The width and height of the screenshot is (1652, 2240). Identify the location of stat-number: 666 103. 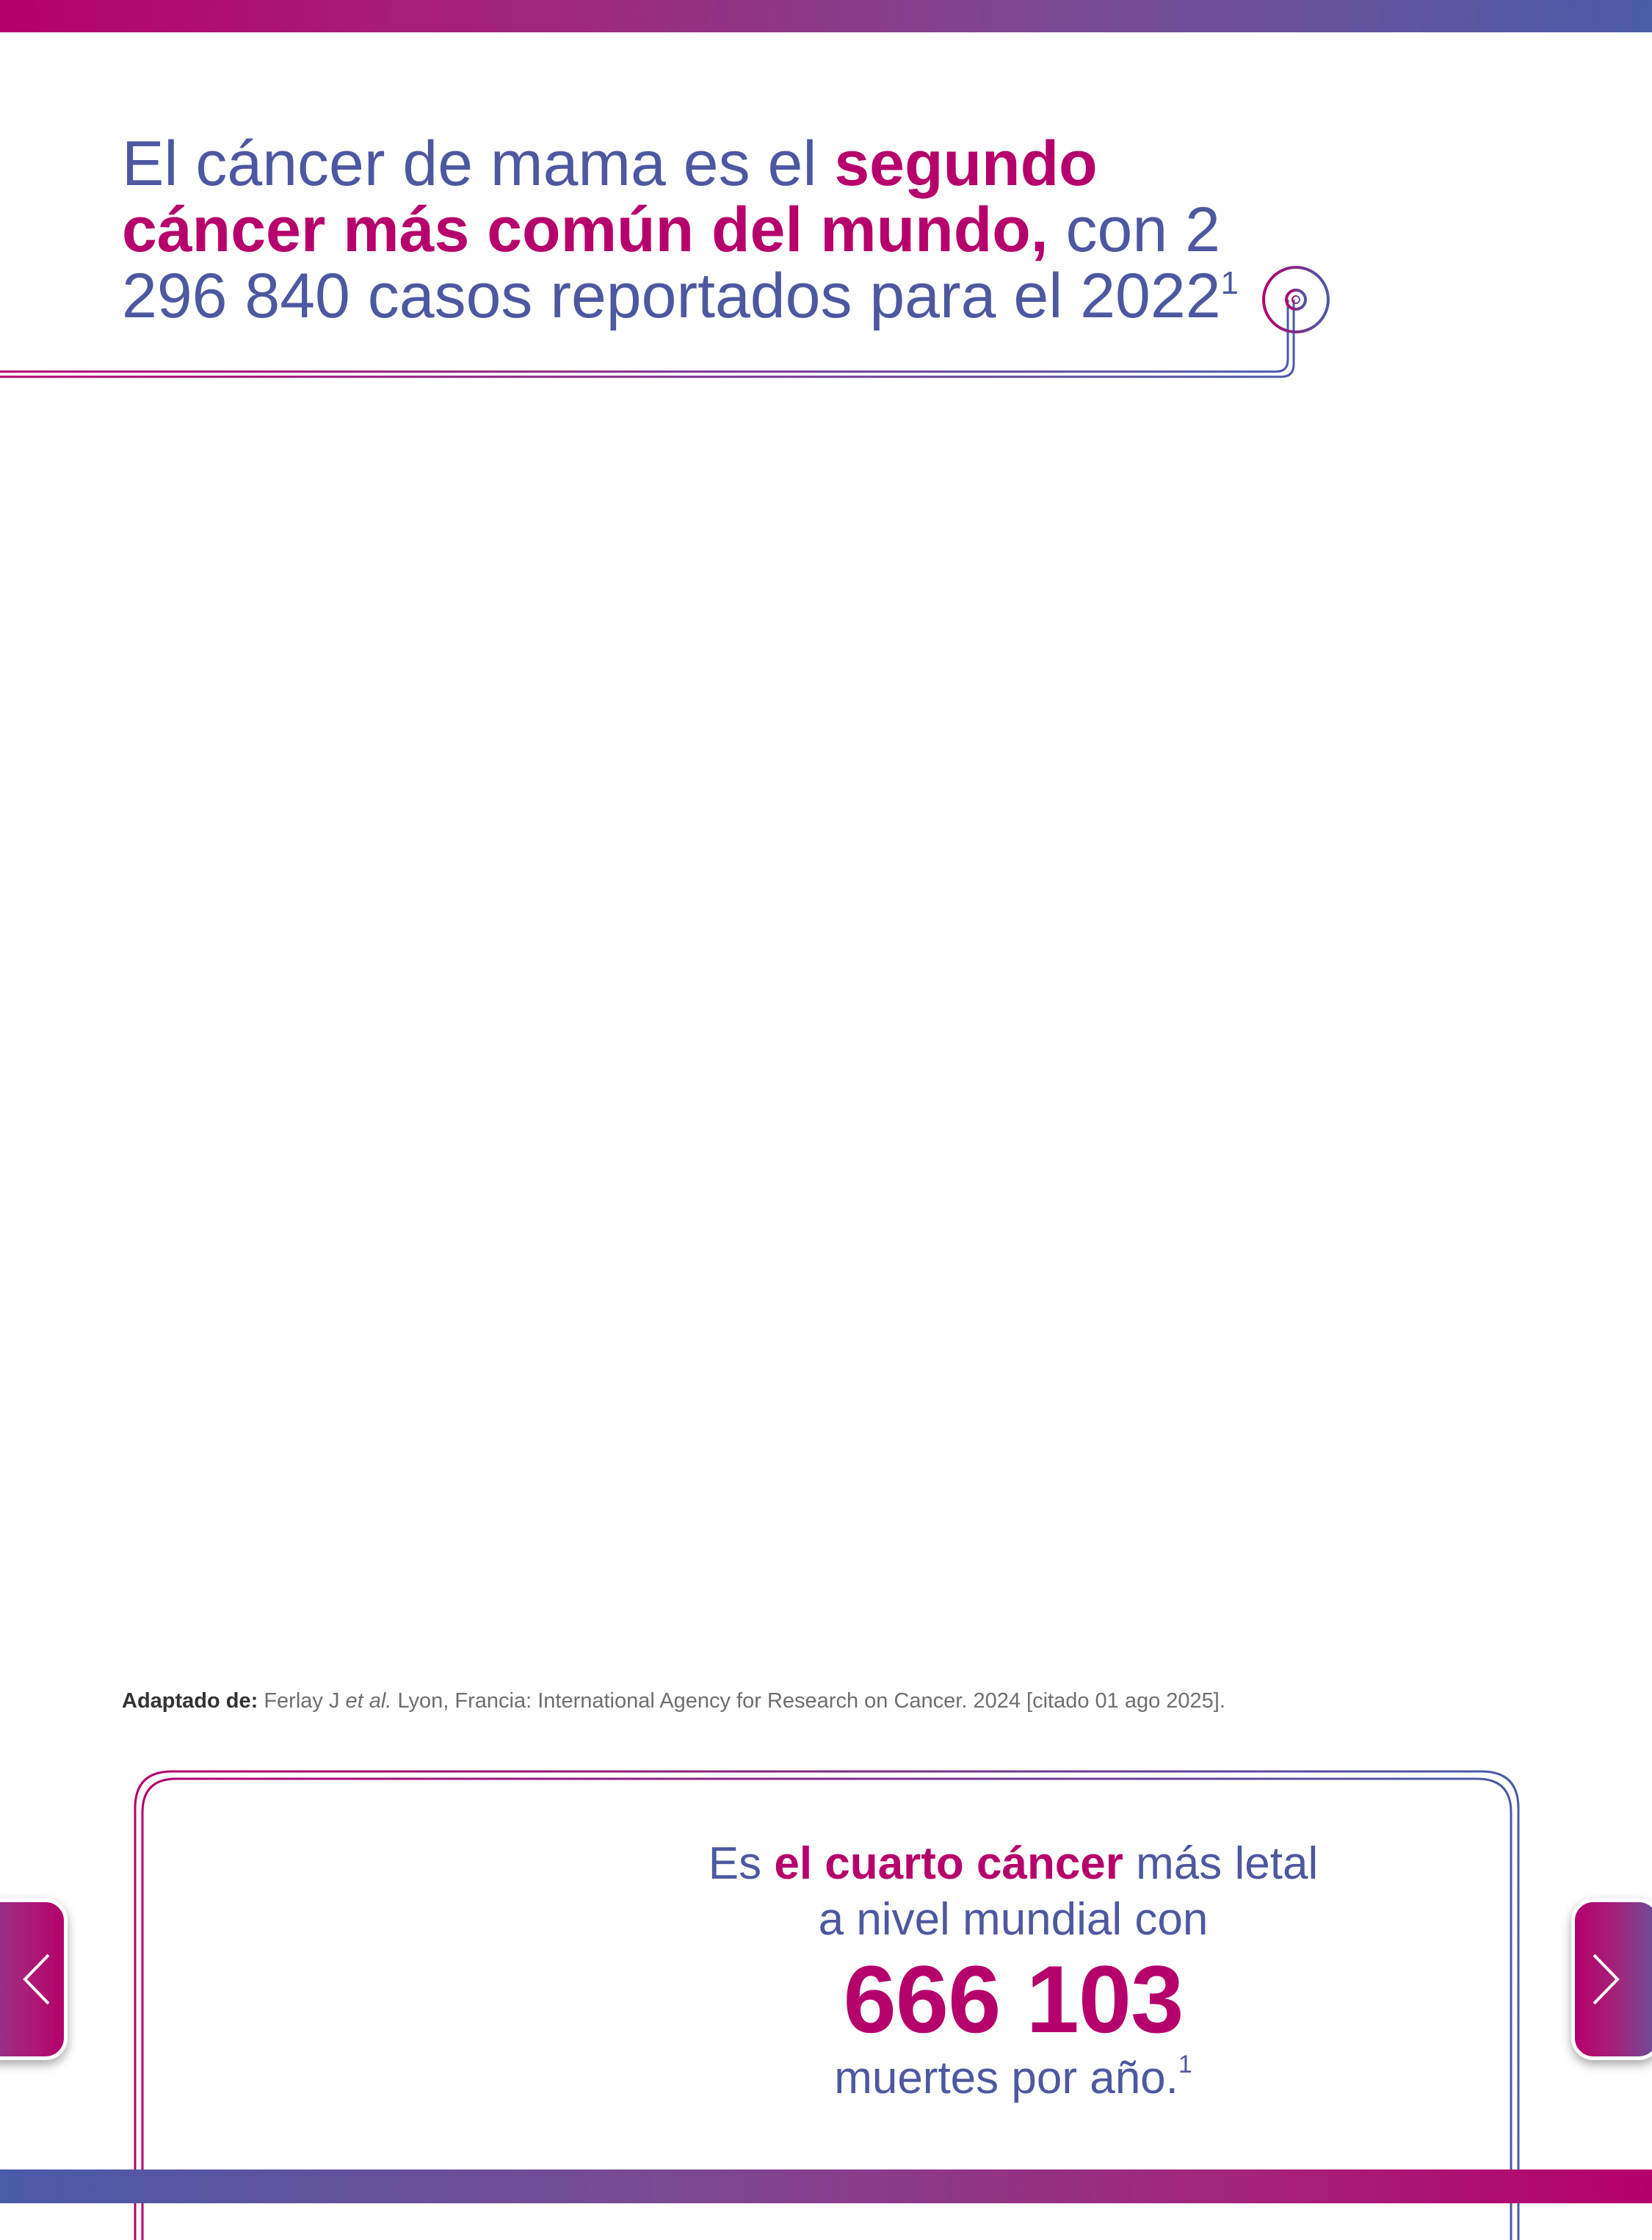
(1013, 1999).